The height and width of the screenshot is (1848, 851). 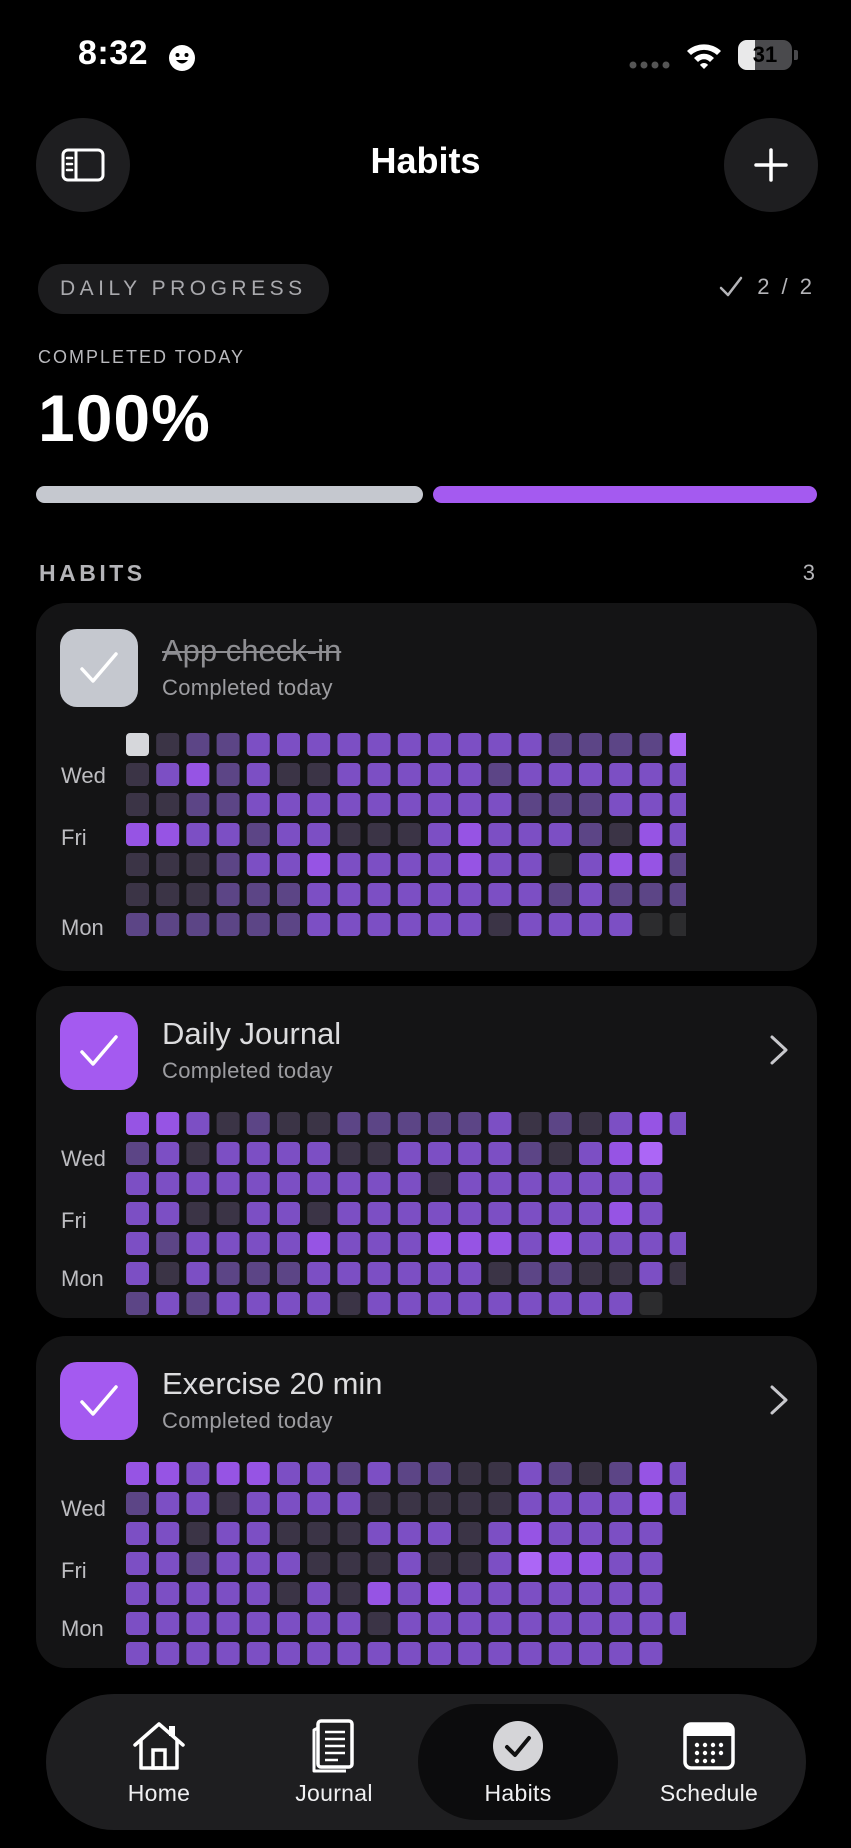 I want to click on nav-item-schedule: Schedule, so click(x=709, y=1762).